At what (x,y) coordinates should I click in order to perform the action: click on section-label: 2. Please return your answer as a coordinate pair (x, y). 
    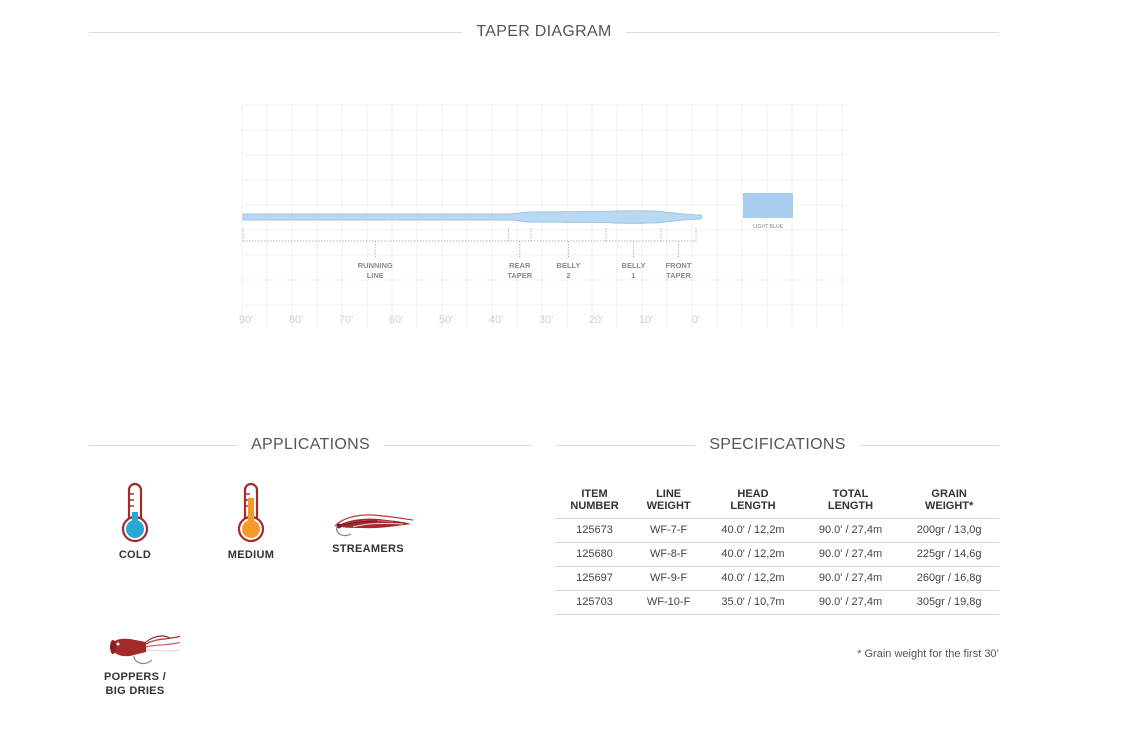
    Looking at the image, I should click on (568, 275).